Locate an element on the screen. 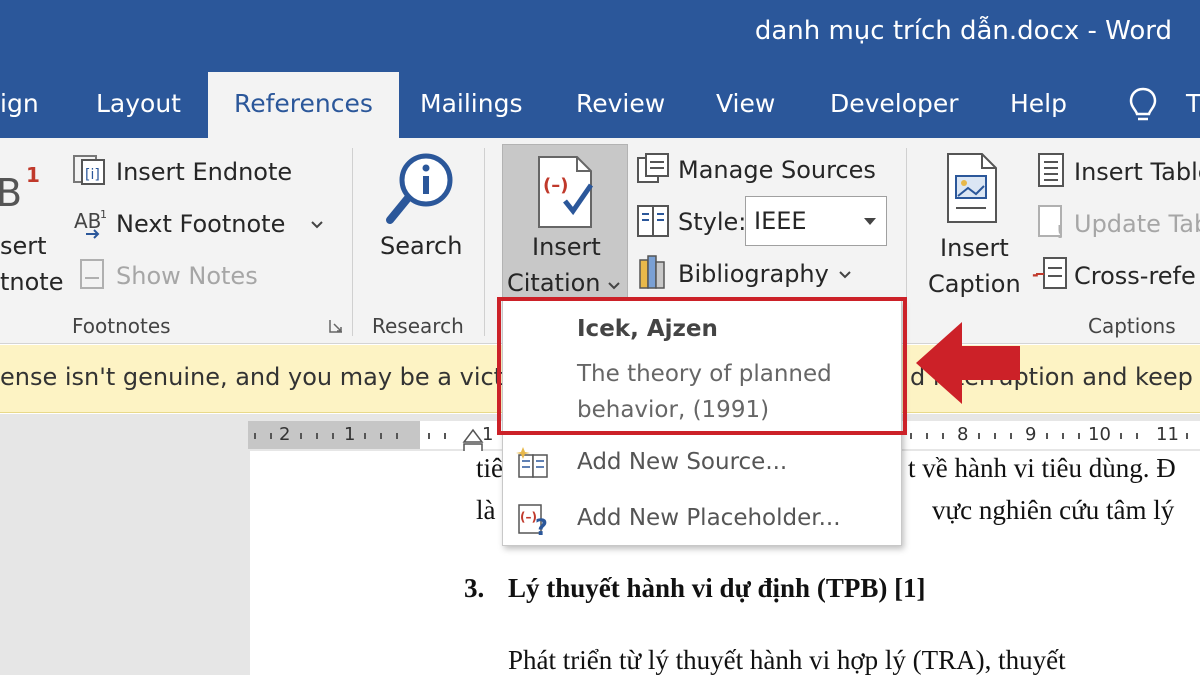  cross-reference-label: Cross-refe is located at coordinates (1135, 276).